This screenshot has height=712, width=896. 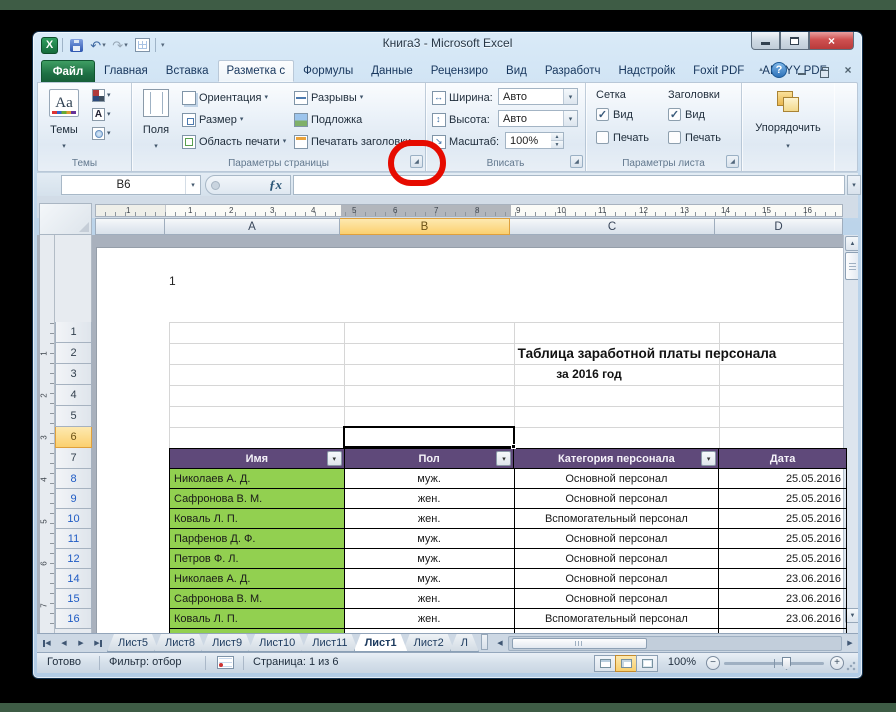 What do you see at coordinates (831, 41) in the screenshot?
I see `close-button: ×` at bounding box center [831, 41].